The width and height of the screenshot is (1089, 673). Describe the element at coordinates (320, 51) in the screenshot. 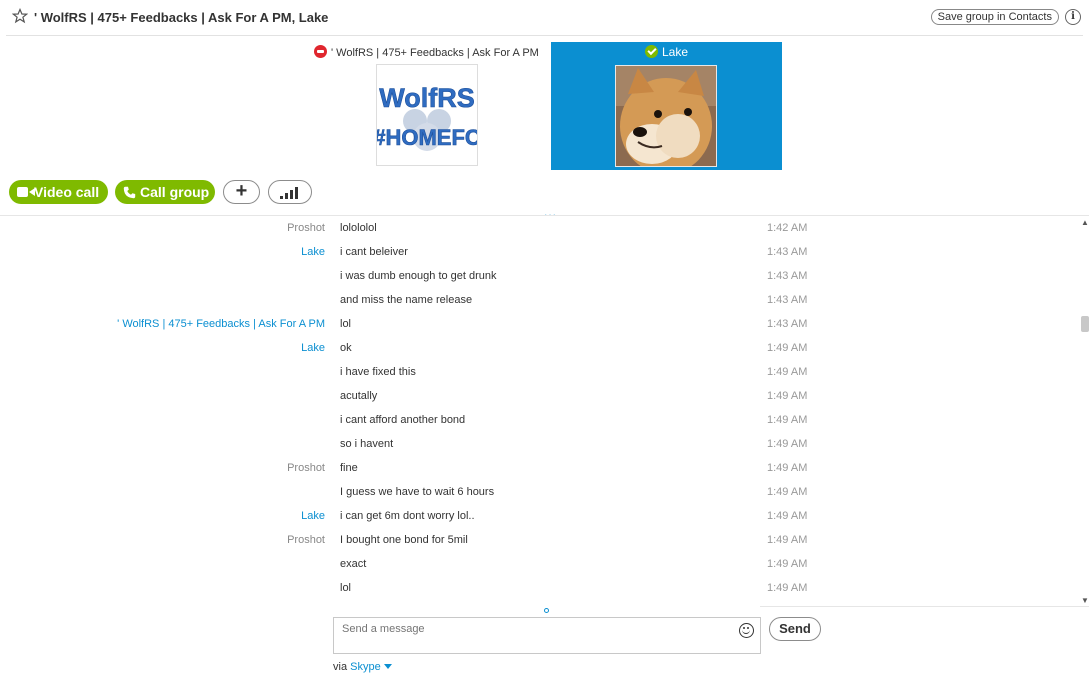

I see `offline-status-icon` at that location.